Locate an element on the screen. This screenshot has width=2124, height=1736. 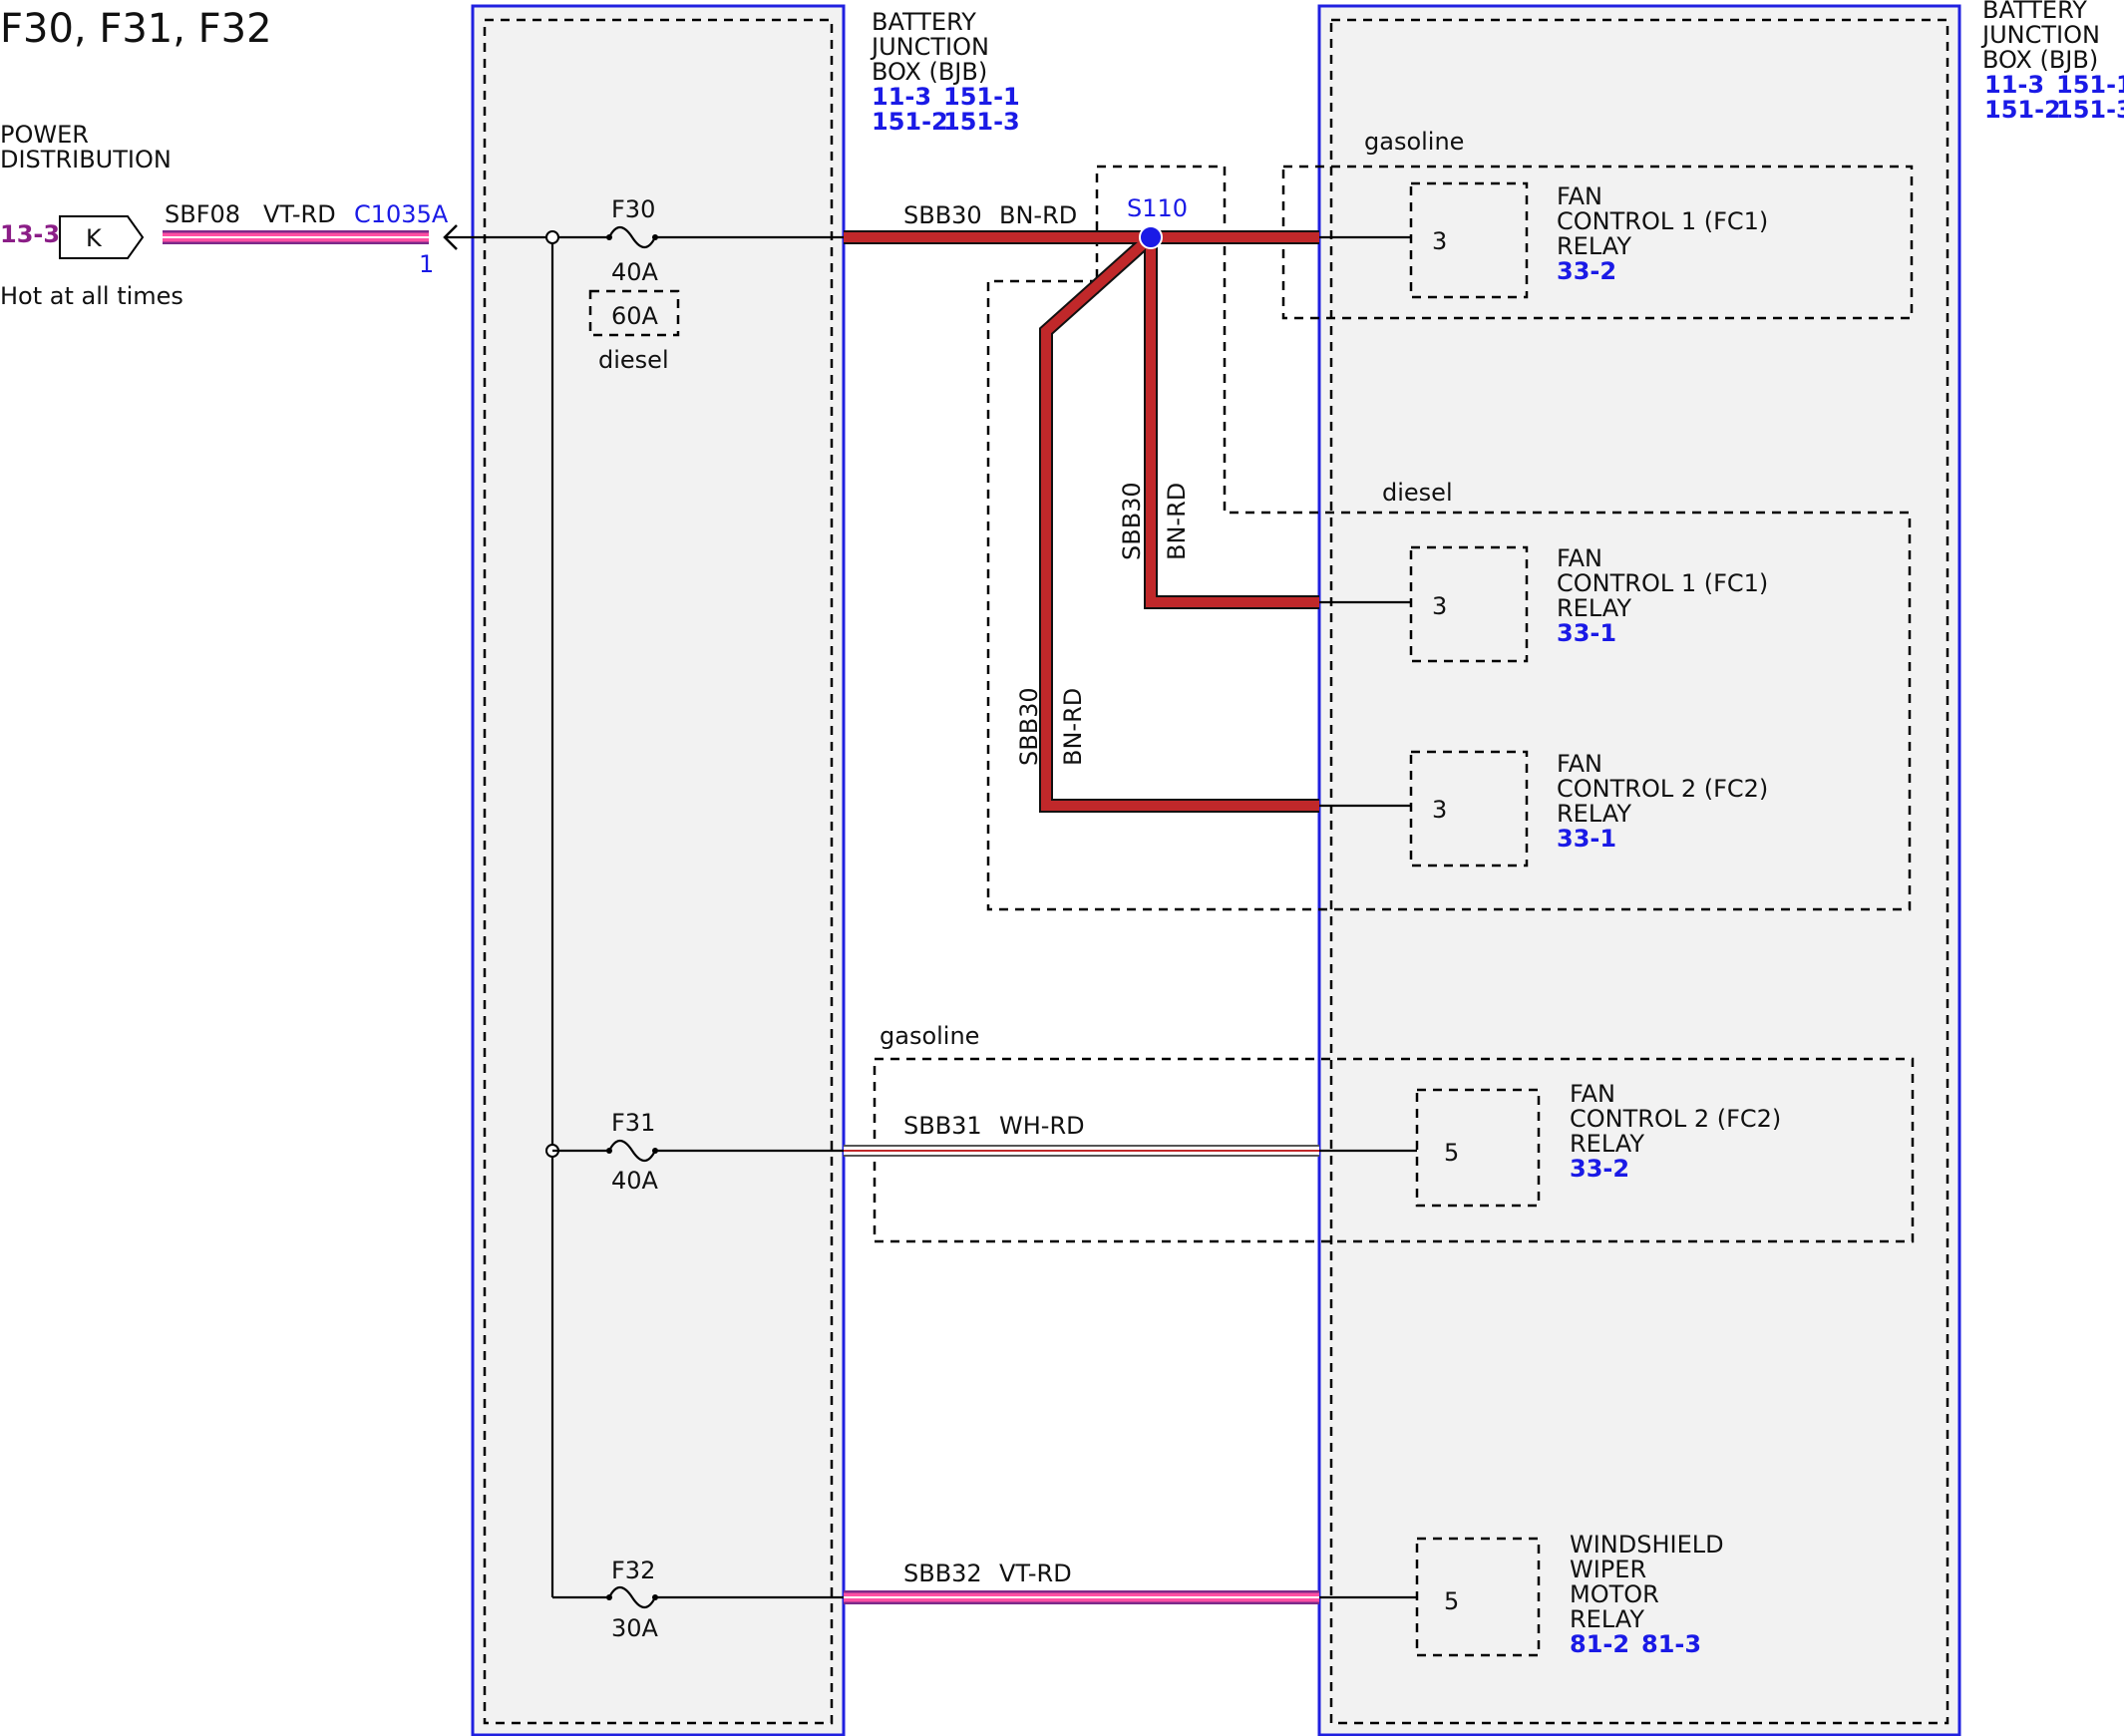
power-distribution-label-1: POWER is located at coordinates (44, 135).